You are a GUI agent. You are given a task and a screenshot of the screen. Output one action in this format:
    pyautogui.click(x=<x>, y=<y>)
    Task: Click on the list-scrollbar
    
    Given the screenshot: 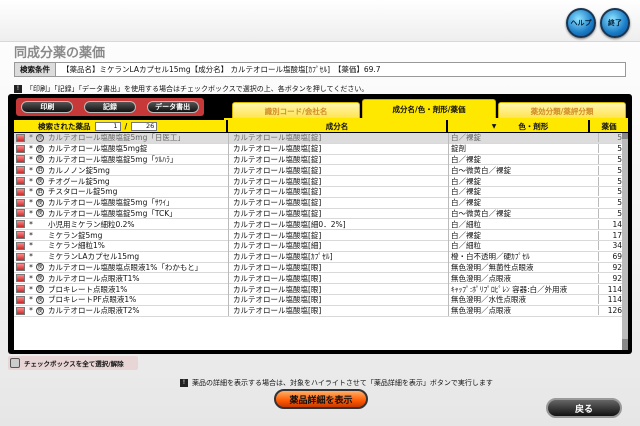 What is the action you would take?
    pyautogui.click(x=625, y=241)
    